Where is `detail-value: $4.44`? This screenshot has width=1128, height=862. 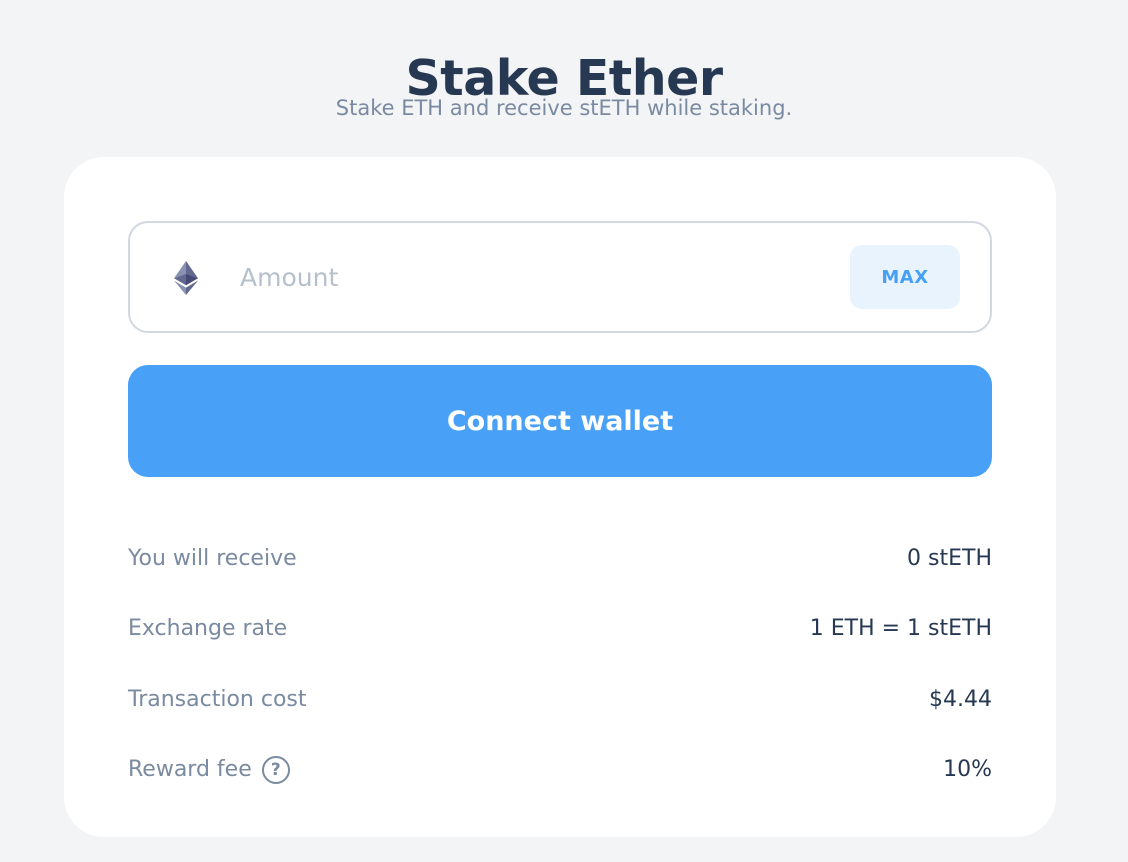 detail-value: $4.44 is located at coordinates (960, 699).